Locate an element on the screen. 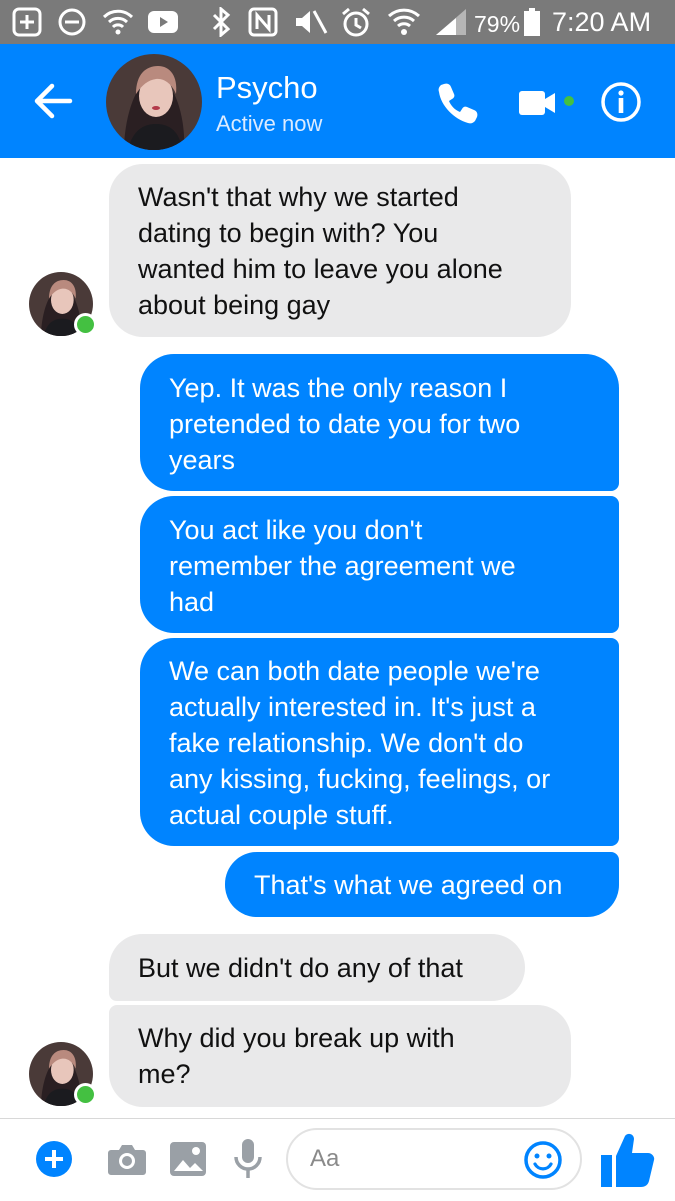  camera-button is located at coordinates (127, 1159).